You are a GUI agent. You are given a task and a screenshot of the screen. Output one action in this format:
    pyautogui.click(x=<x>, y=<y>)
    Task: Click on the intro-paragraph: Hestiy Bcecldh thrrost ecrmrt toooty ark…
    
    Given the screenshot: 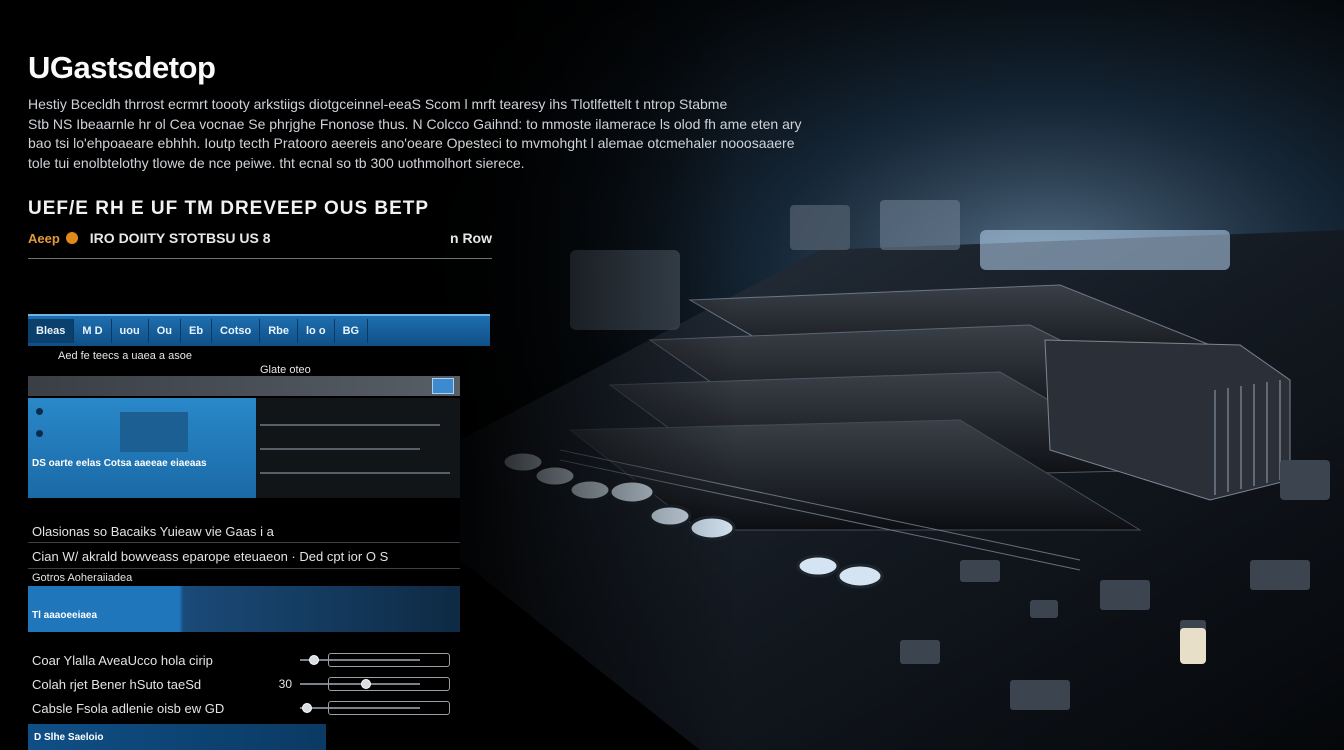 What is the action you would take?
    pyautogui.click(x=528, y=134)
    